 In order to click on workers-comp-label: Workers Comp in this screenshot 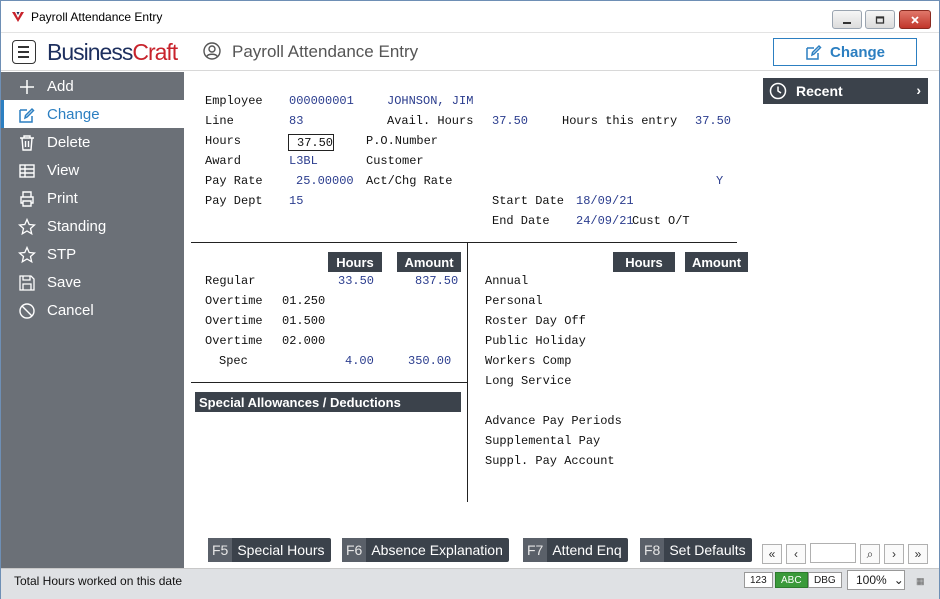, I will do `click(528, 361)`.